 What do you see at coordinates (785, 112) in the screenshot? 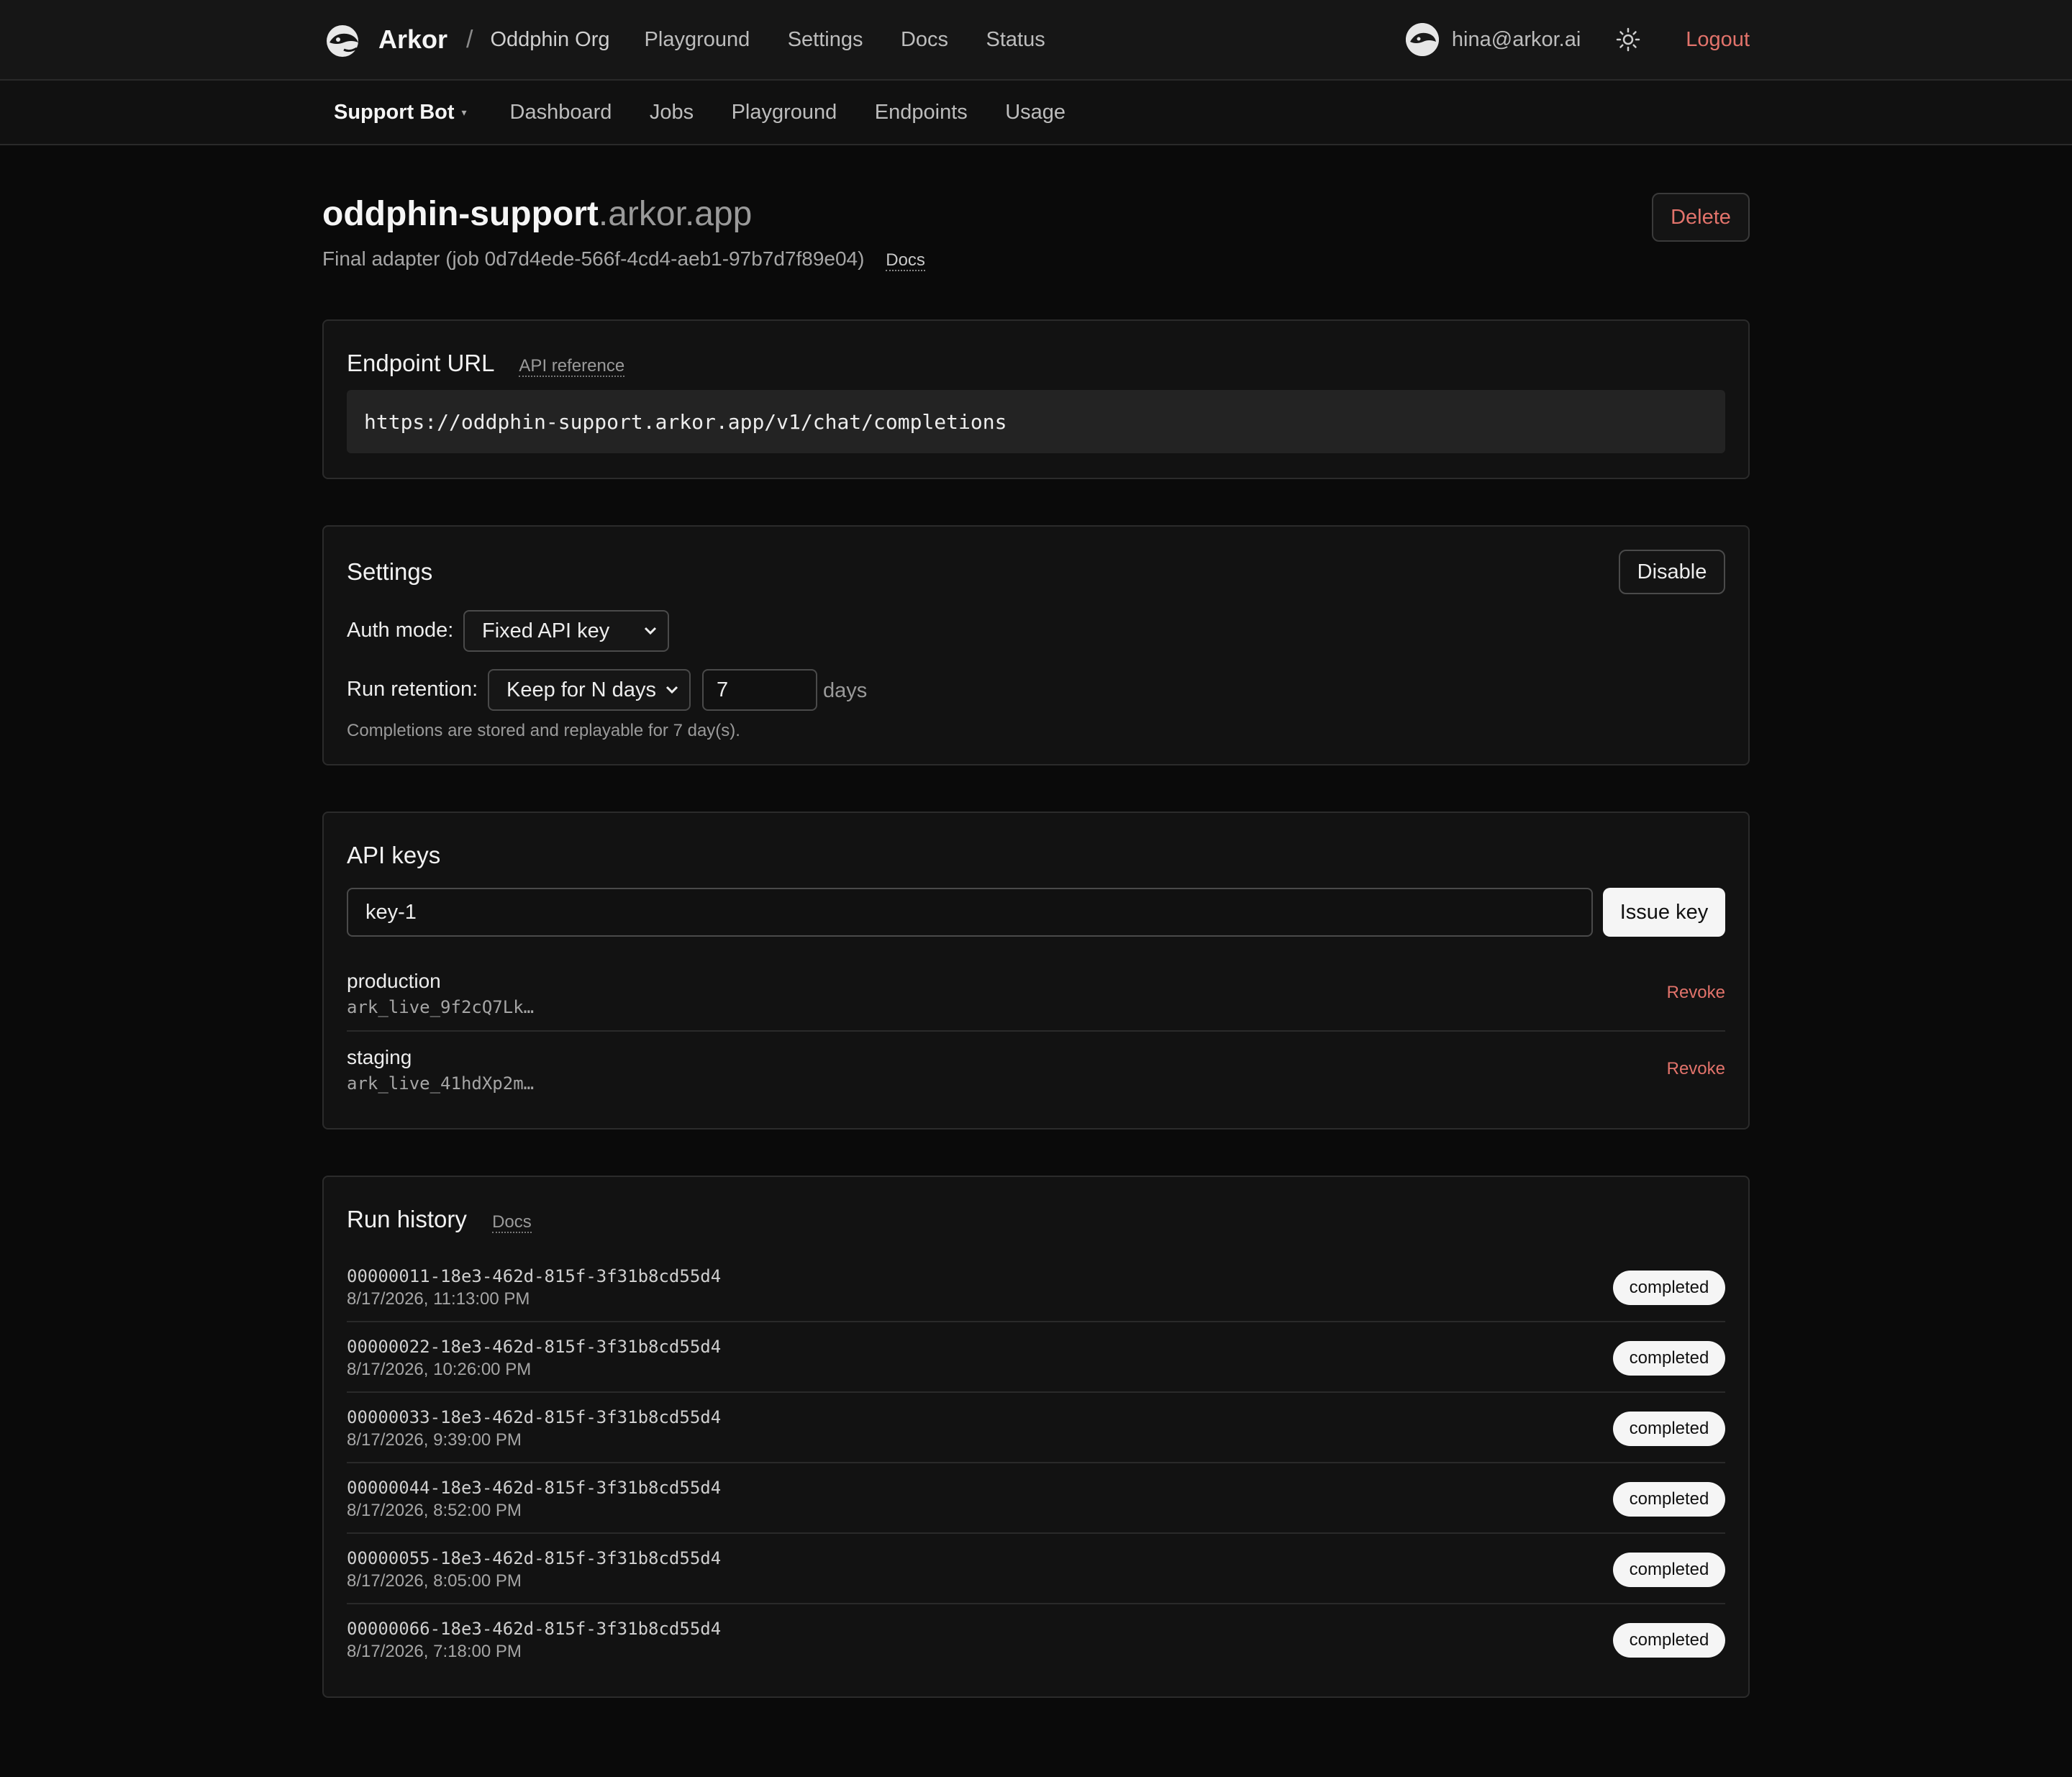
I see `tab-playground: Playground` at bounding box center [785, 112].